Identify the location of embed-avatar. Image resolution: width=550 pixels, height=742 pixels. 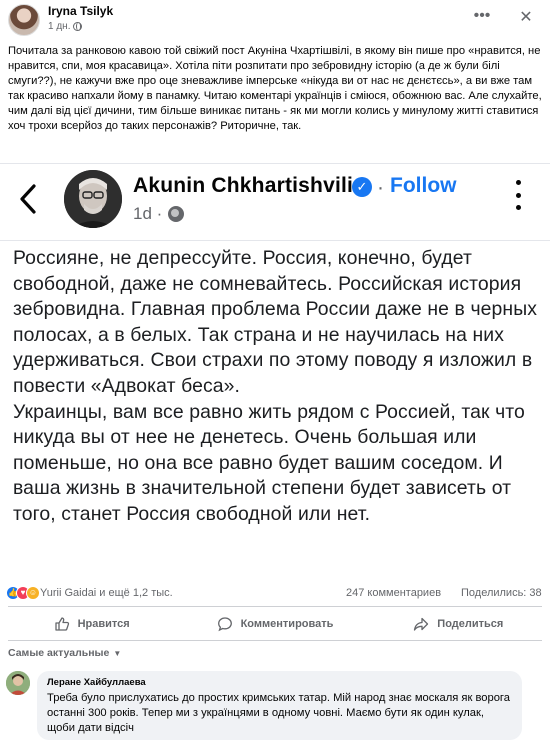
(93, 199).